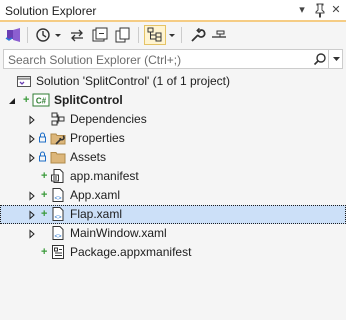 Image resolution: width=346 pixels, height=320 pixels. What do you see at coordinates (58, 138) in the screenshot?
I see `properties-icon` at bounding box center [58, 138].